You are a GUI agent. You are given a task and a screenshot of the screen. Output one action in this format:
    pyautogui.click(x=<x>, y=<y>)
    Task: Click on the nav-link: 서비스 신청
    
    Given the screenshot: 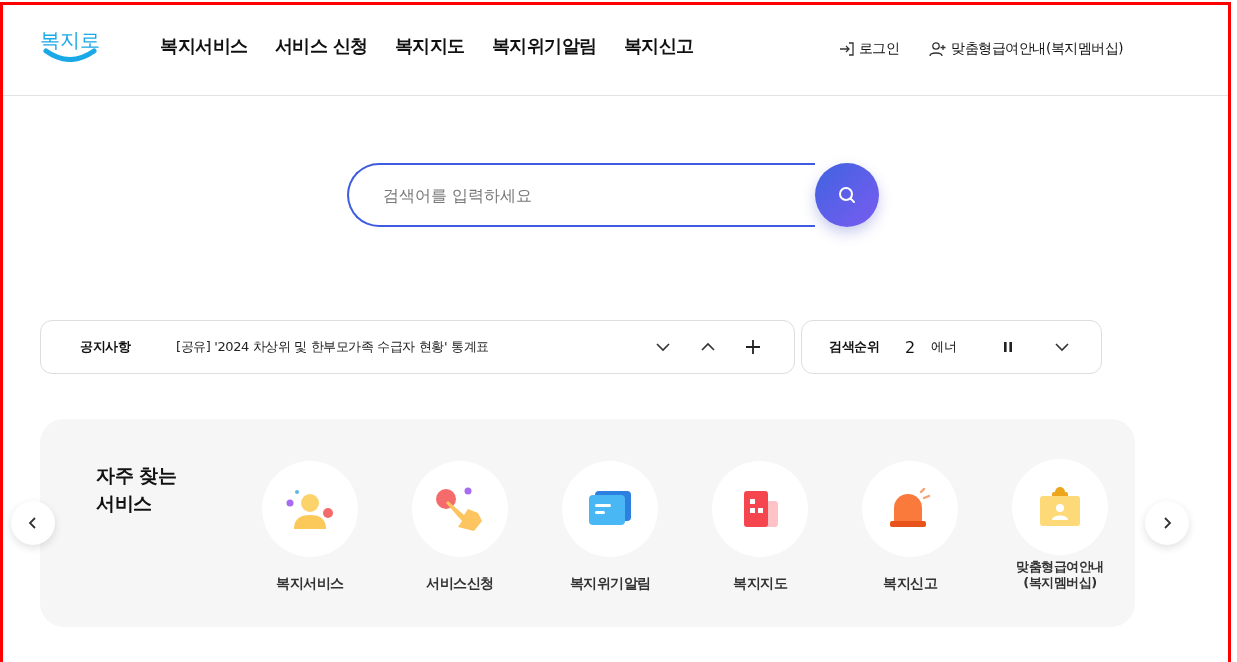 What is the action you would take?
    pyautogui.click(x=321, y=46)
    